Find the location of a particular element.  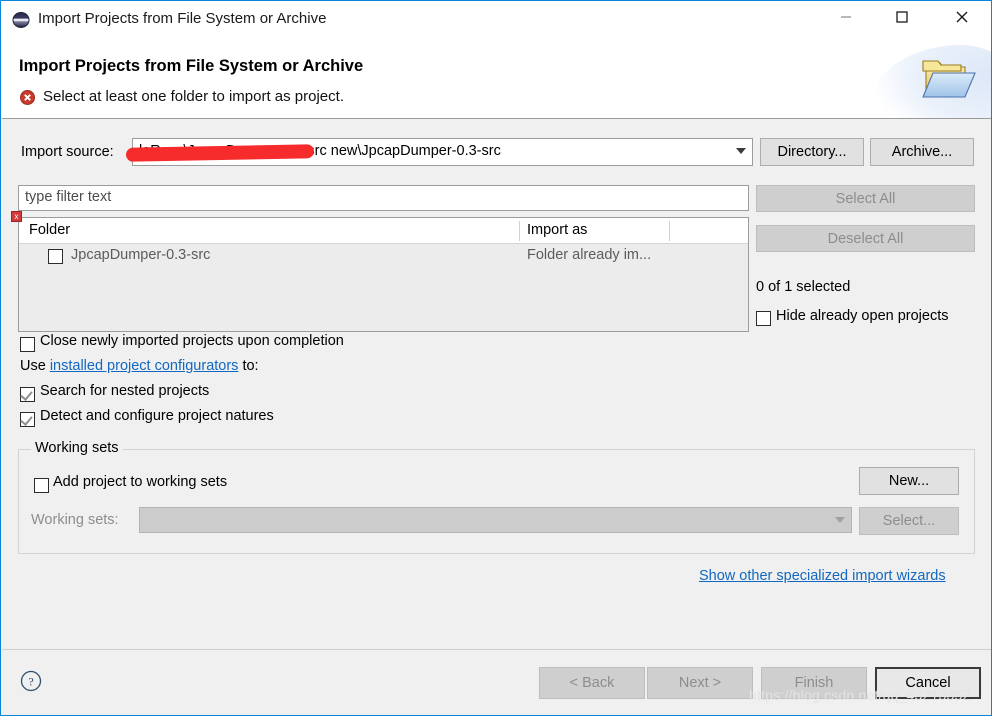

show-other-import-wizards-link: Show other specialized import wizards is located at coordinates (822, 576).